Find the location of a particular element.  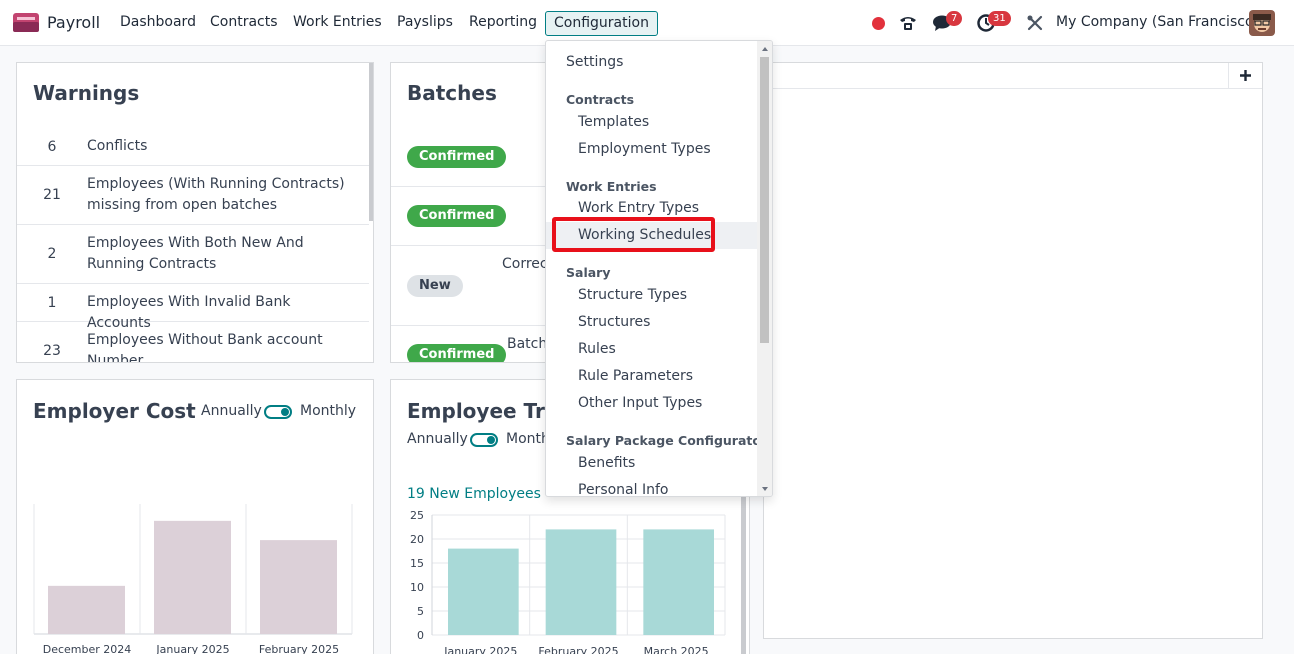

dropdown-section-contracts: Contracts is located at coordinates (600, 99).